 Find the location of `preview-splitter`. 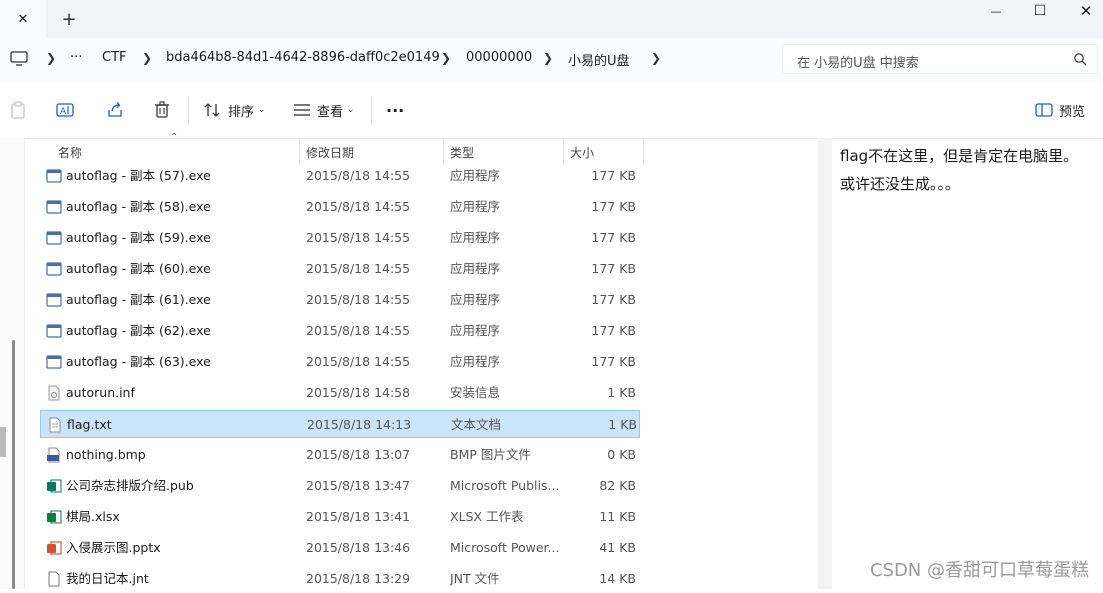

preview-splitter is located at coordinates (825, 363).